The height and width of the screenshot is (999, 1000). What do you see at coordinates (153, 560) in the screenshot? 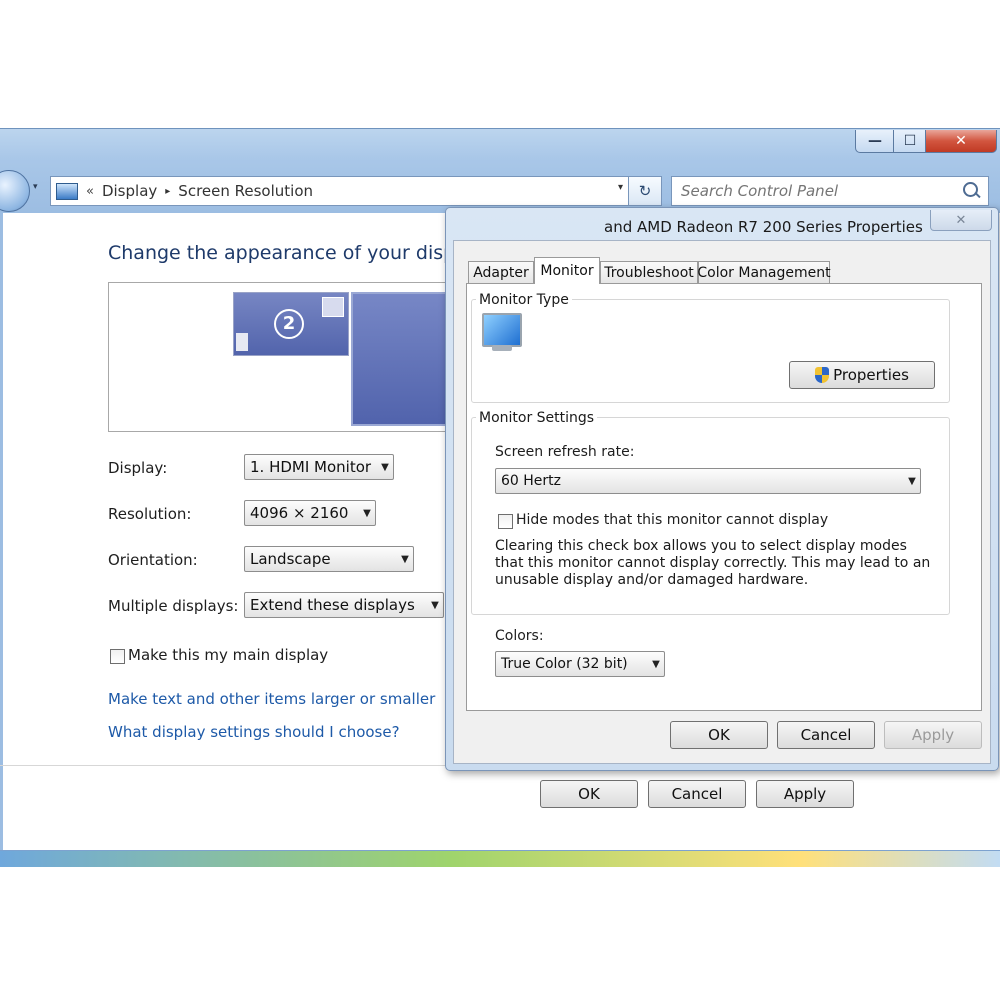
I see `orientation-label: Orientation:` at bounding box center [153, 560].